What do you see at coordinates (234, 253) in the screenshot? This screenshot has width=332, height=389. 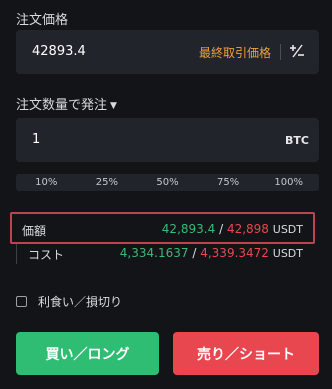 I see `cost-high: 4,339.3472` at bounding box center [234, 253].